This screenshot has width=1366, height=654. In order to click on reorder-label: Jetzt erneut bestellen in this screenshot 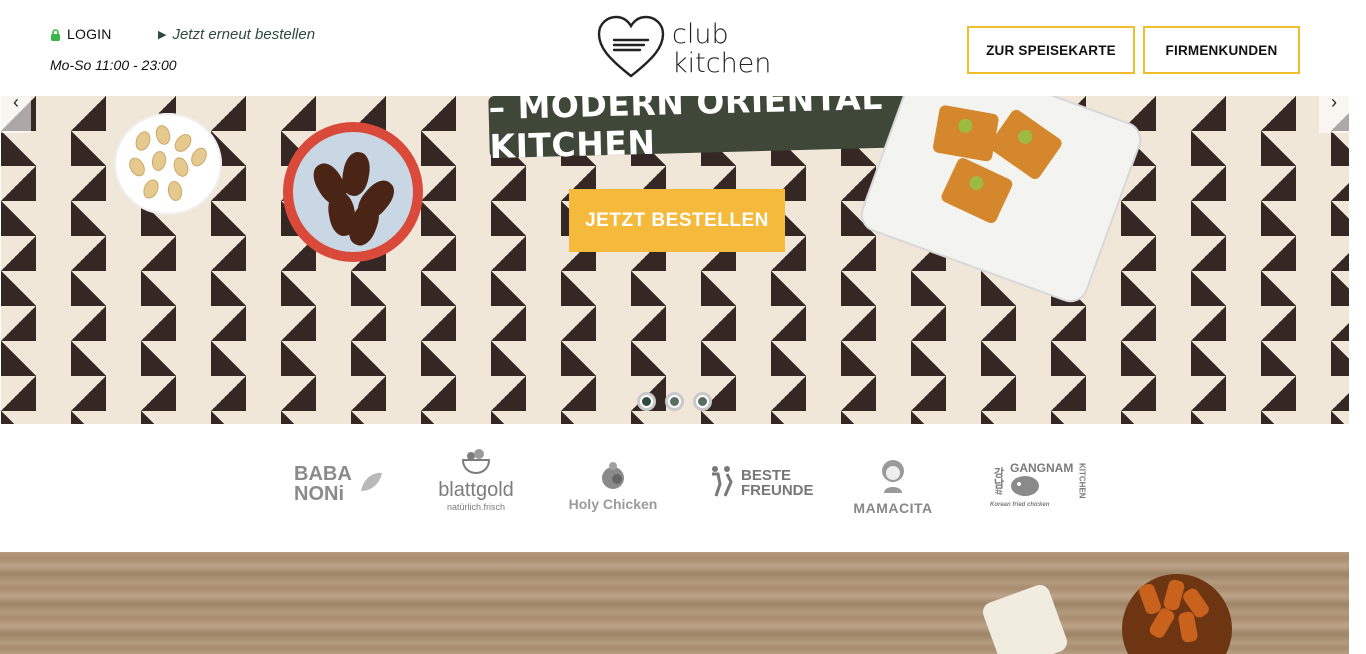, I will do `click(244, 34)`.